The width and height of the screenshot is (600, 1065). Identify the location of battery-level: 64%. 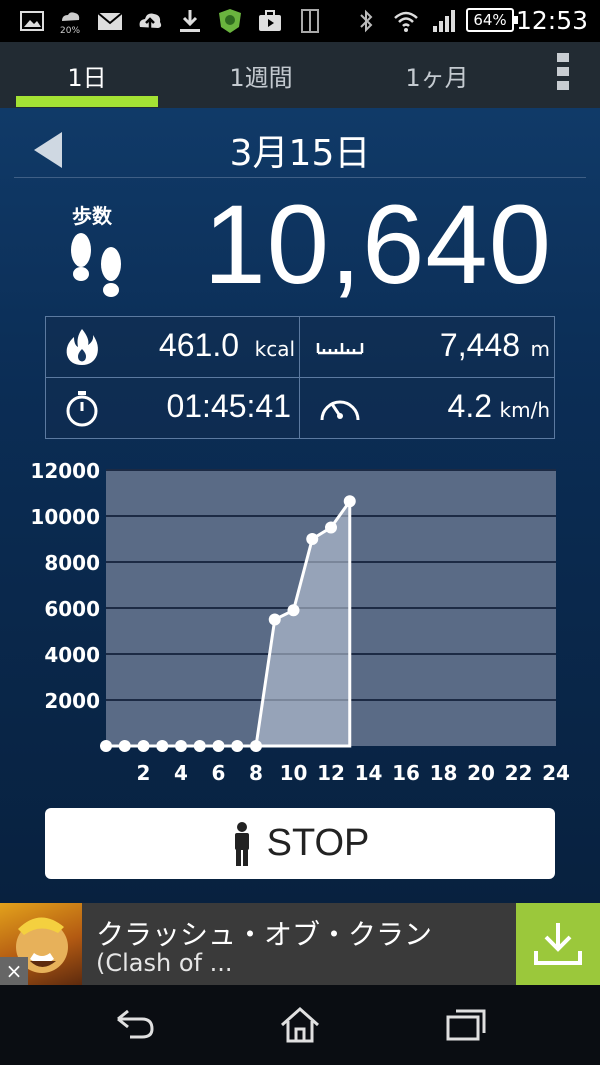
(490, 20).